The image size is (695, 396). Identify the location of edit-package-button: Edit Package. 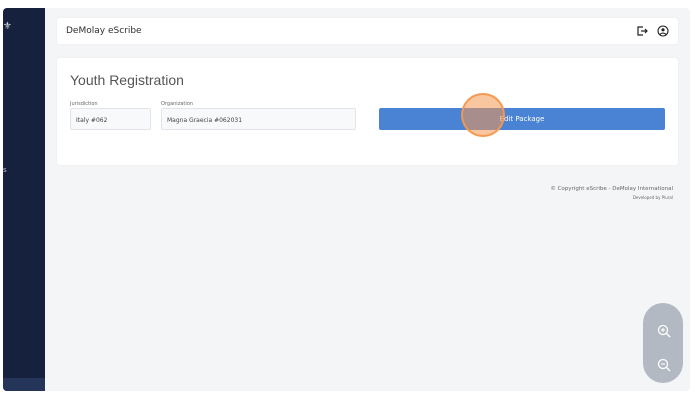
(522, 119).